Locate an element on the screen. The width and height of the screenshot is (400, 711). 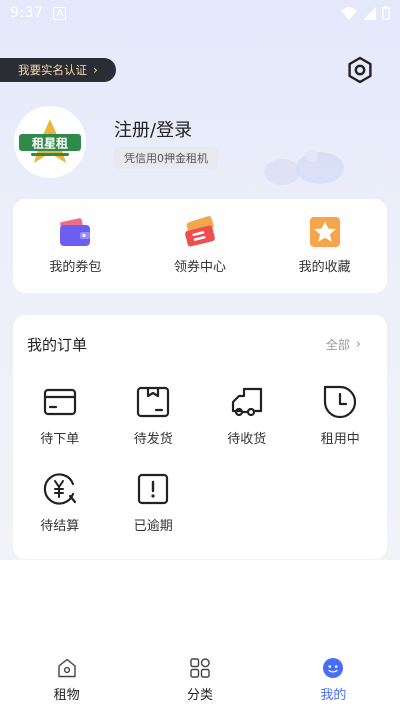
signal-icon is located at coordinates (369, 13).